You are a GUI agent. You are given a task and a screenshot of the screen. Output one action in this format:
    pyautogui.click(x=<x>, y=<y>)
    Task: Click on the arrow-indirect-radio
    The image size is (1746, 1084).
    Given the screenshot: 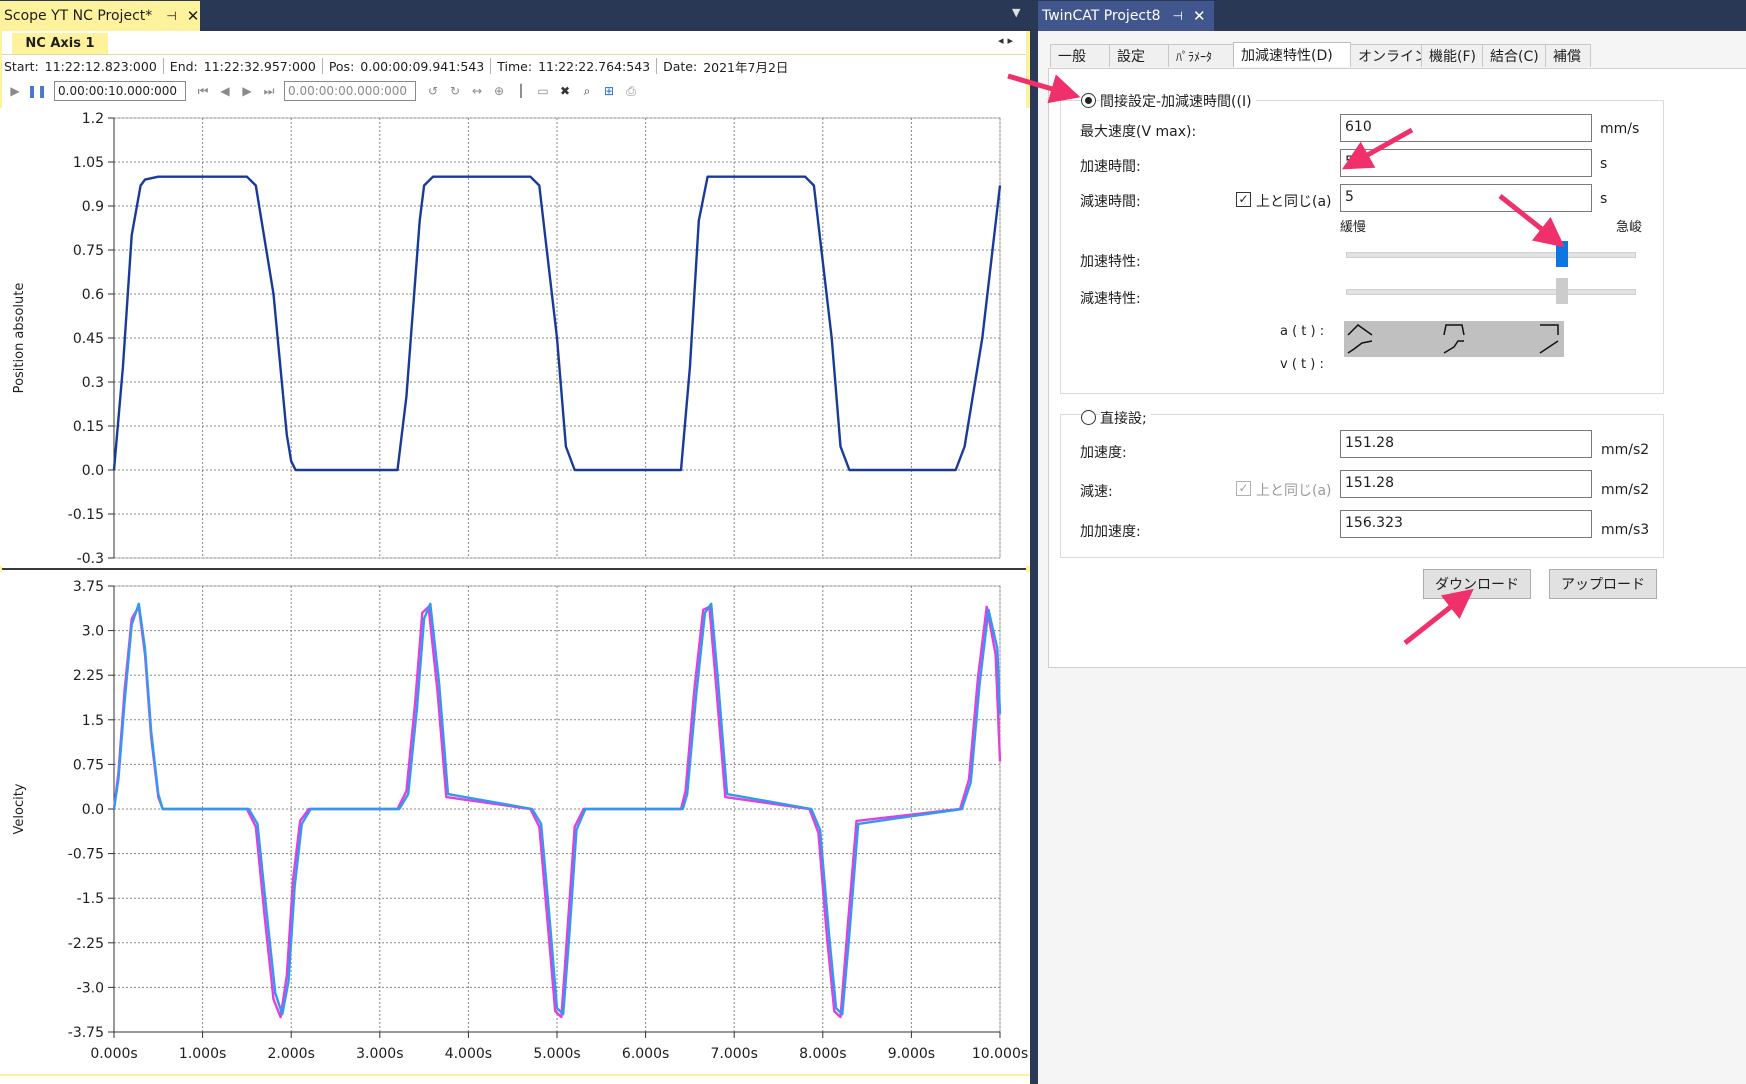 What is the action you would take?
    pyautogui.click(x=1044, y=88)
    